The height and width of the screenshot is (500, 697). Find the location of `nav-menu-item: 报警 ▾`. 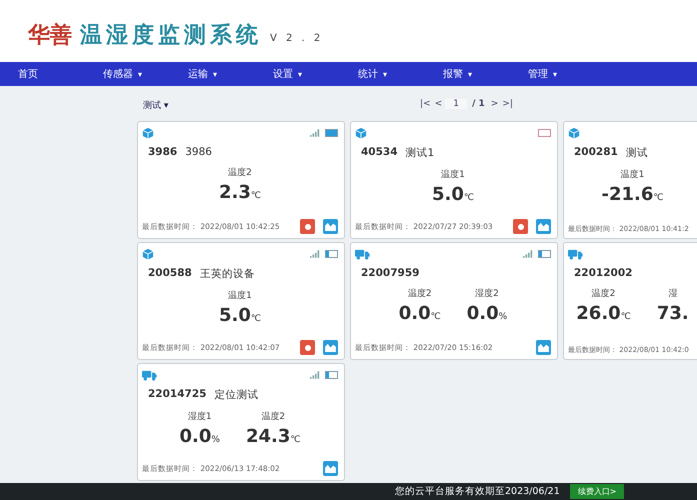

nav-menu-item: 报警 ▾ is located at coordinates (485, 74).